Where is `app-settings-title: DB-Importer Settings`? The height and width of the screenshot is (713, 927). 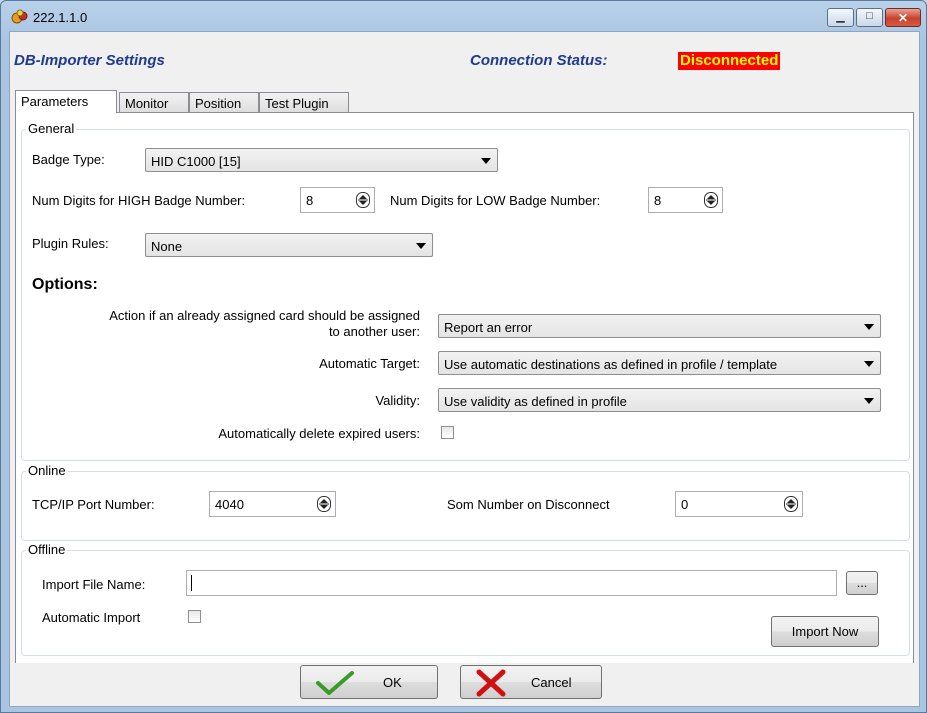 app-settings-title: DB-Importer Settings is located at coordinates (89, 60).